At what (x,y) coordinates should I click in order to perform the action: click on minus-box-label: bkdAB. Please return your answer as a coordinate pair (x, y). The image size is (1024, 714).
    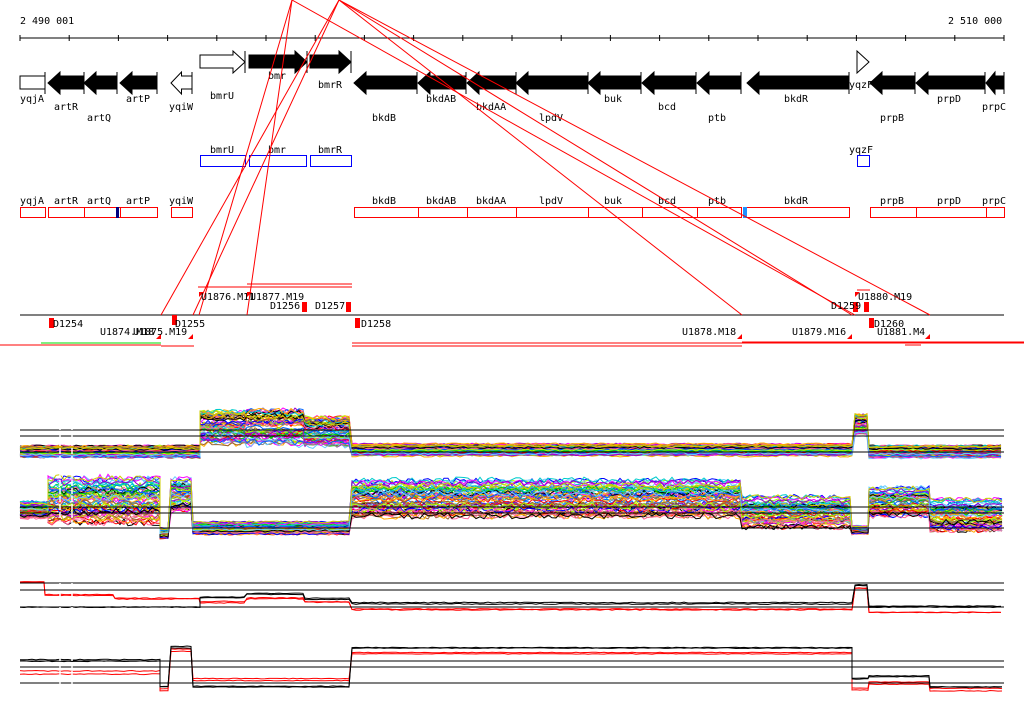
    Looking at the image, I should click on (441, 201).